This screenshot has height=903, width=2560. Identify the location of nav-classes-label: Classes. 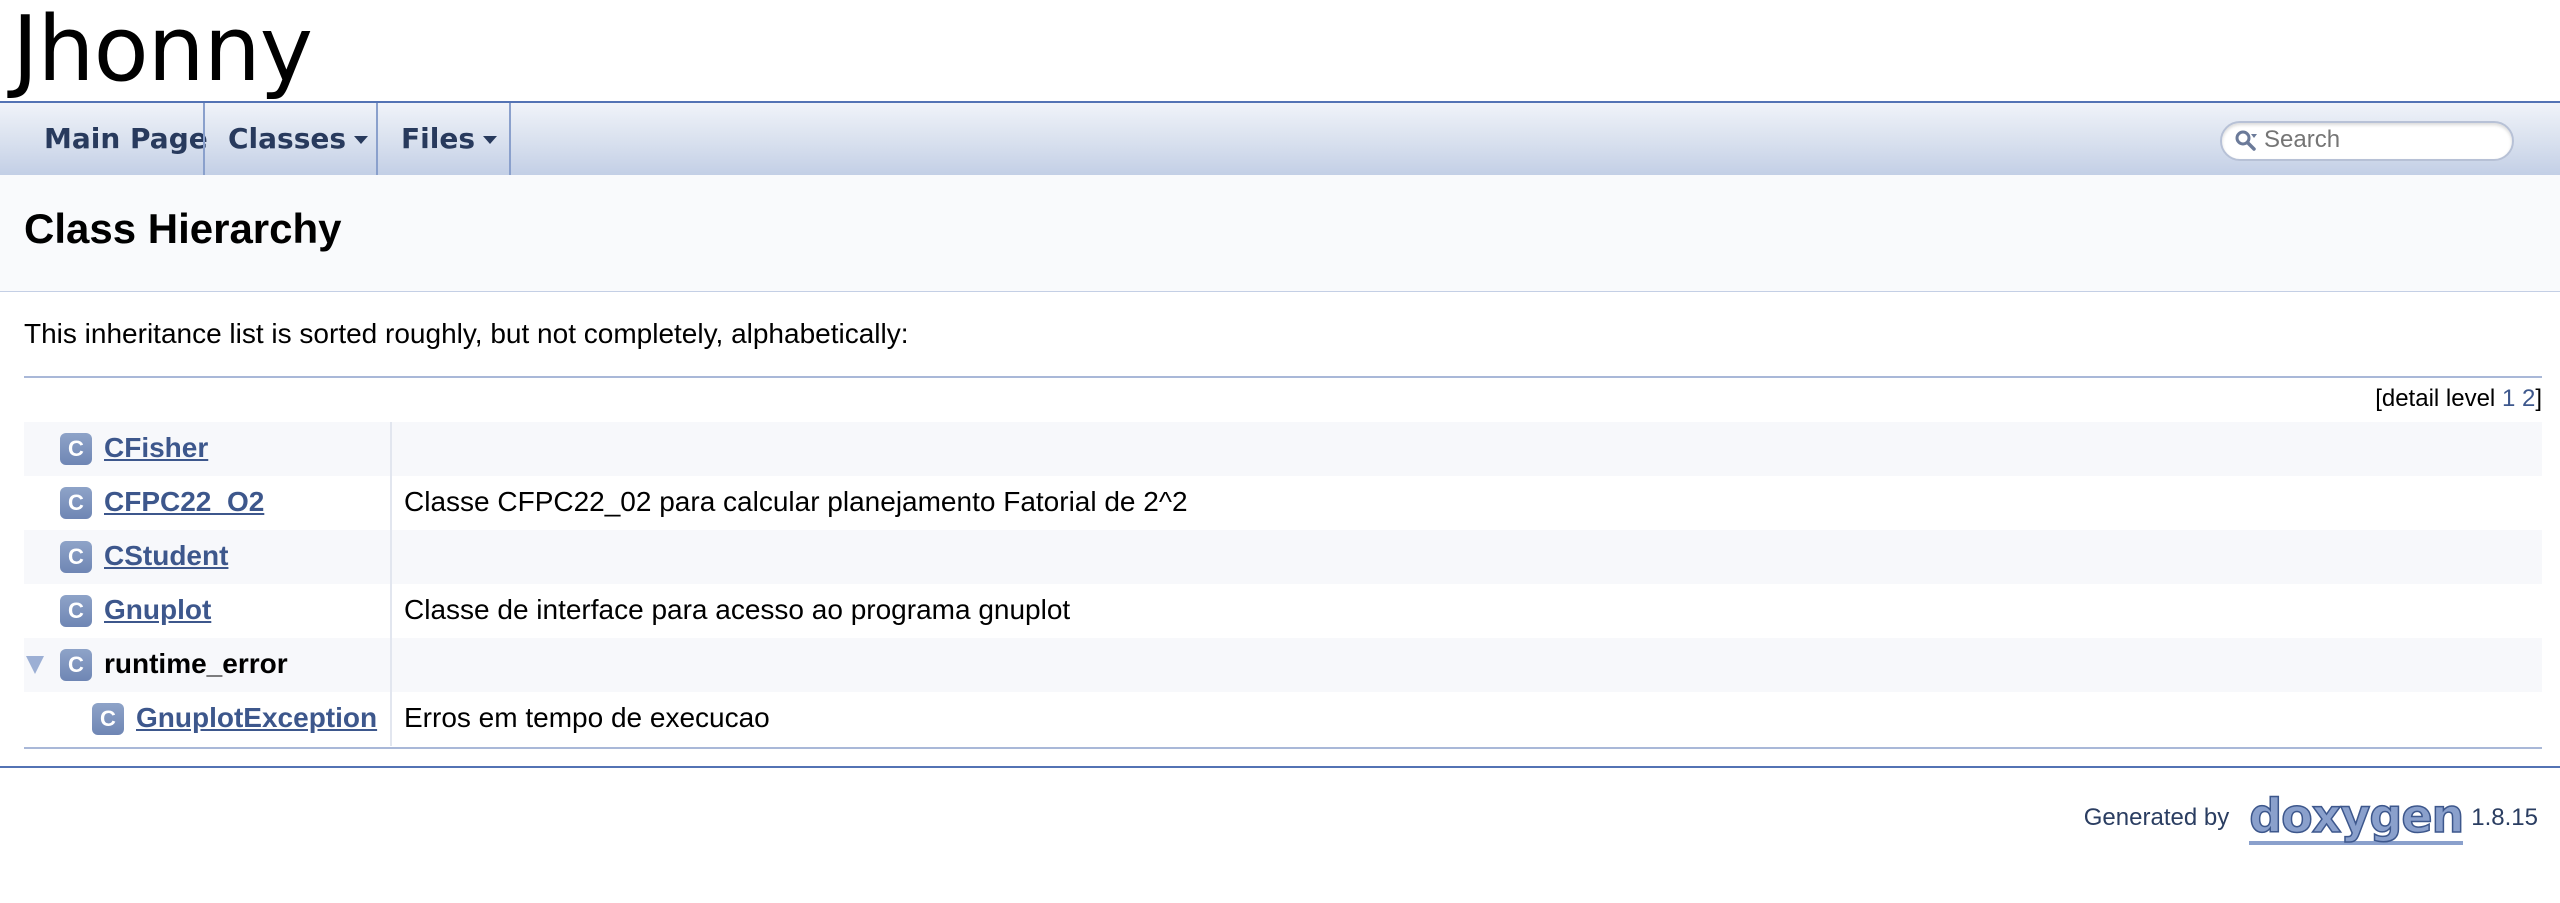
(287, 138).